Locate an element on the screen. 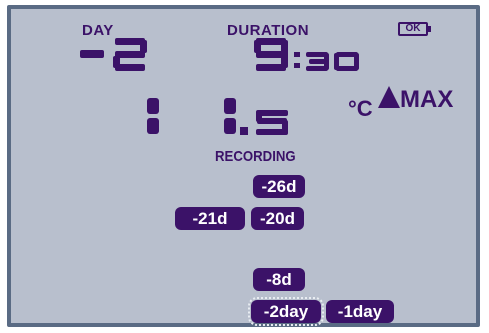 The width and height of the screenshot is (489, 333). temp-digit-1b is located at coordinates (230, 116).